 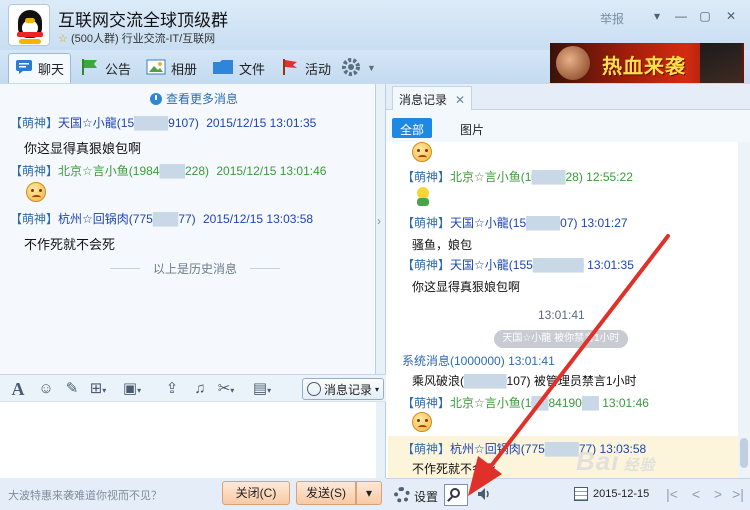 I want to click on gift-icon: ⊞▾, so click(x=98, y=389).